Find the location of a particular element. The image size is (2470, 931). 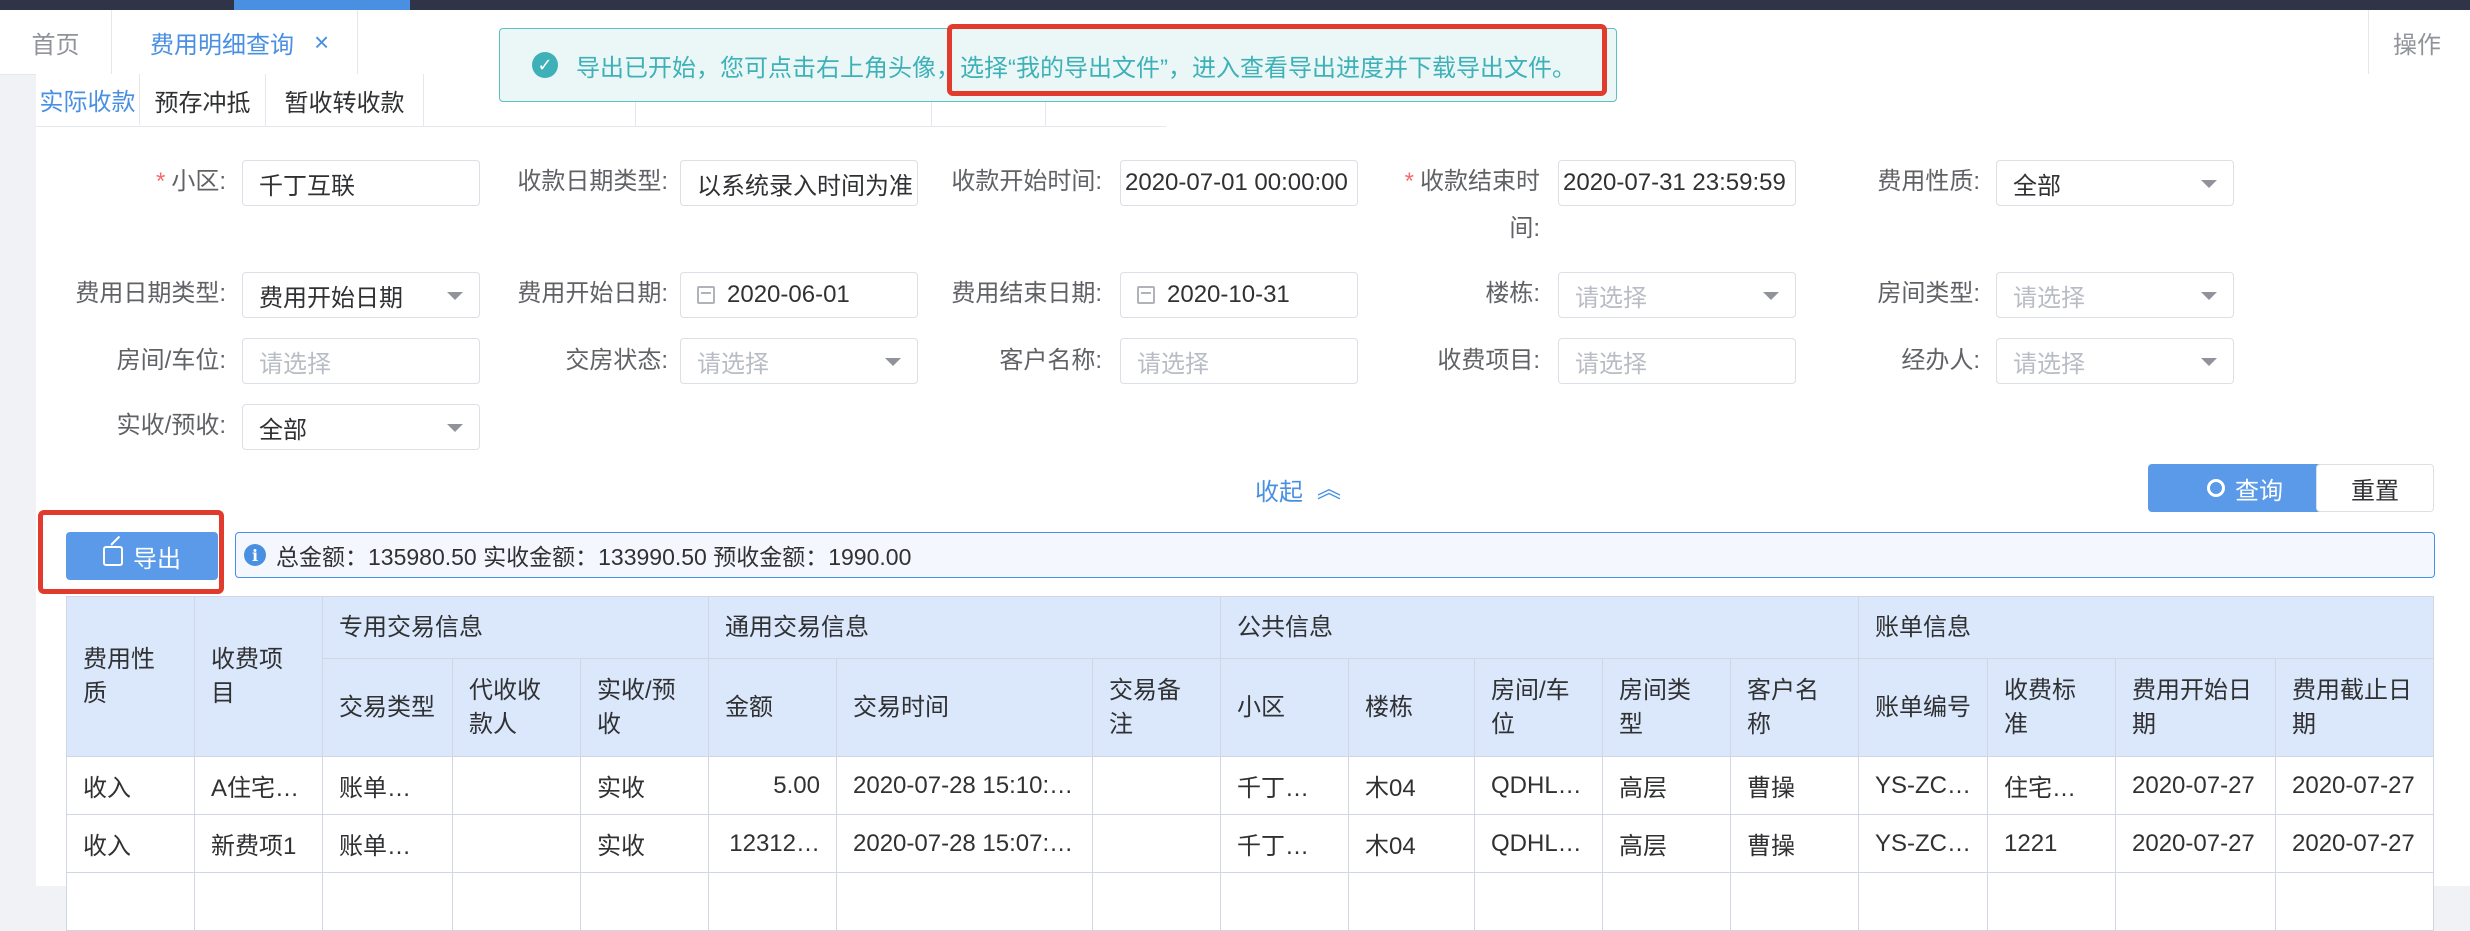

collapse-toggle: 收起 ︽ is located at coordinates (1298, 489).